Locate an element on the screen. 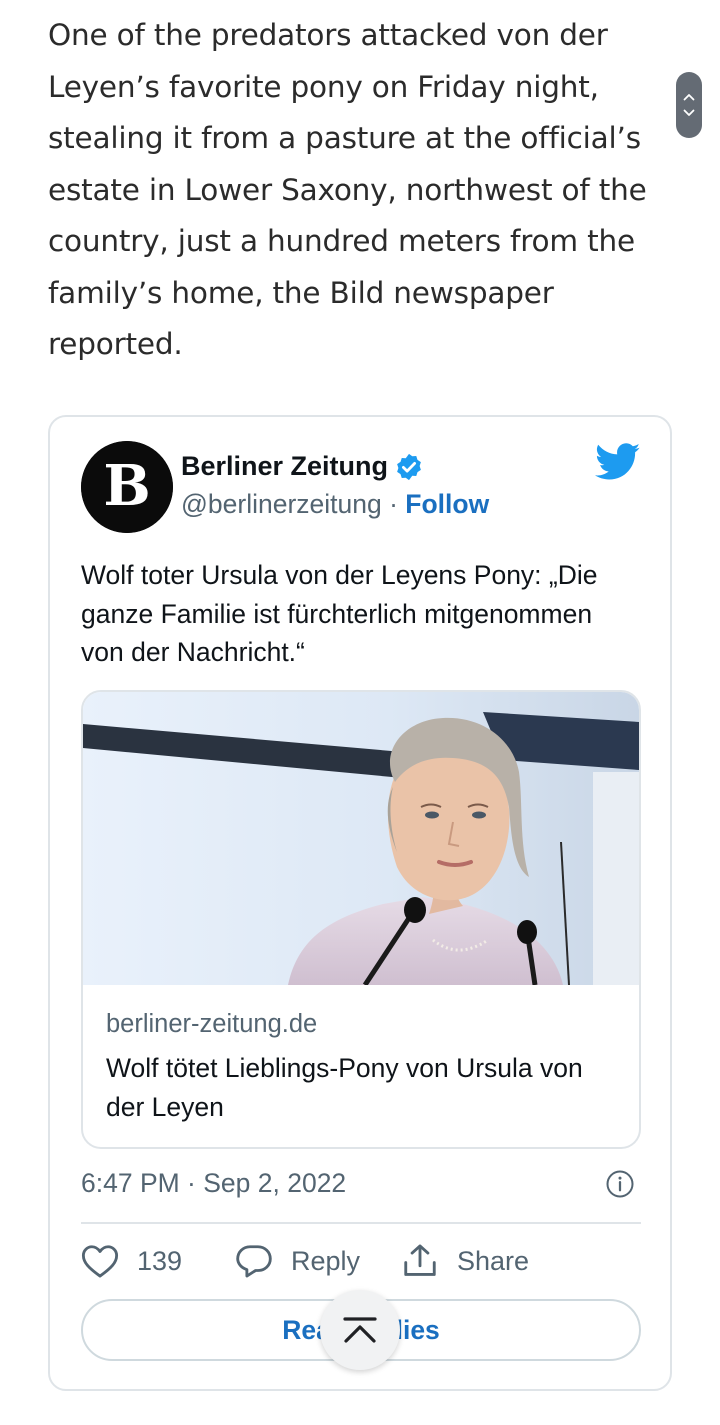  chevron-up-icon is located at coordinates (689, 97).